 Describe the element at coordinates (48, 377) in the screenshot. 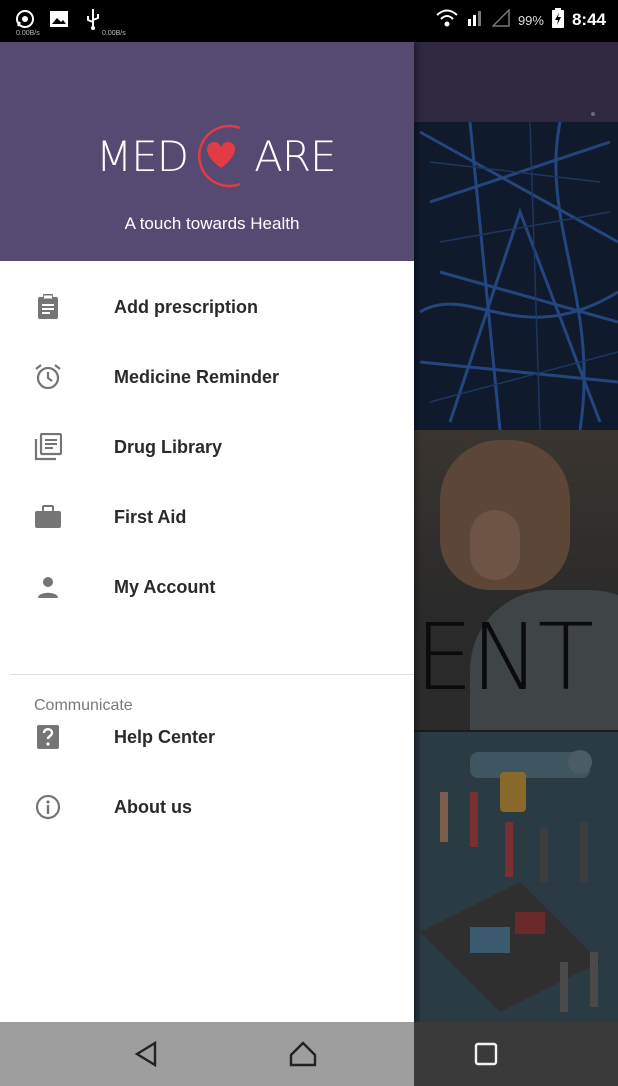

I see `alarm-icon` at that location.